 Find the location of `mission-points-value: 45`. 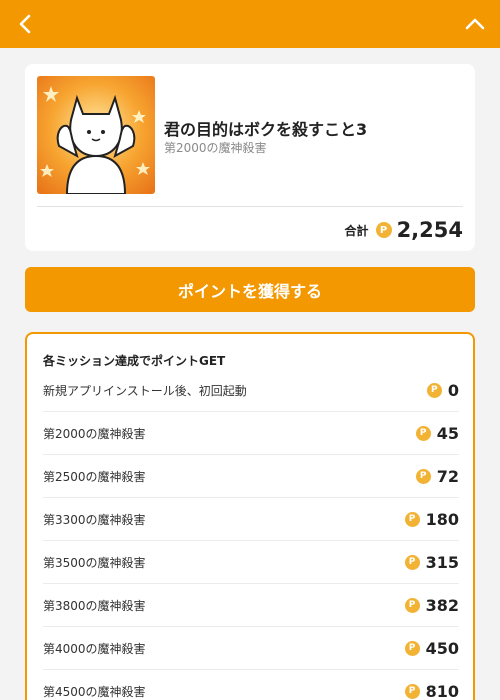

mission-points-value: 45 is located at coordinates (447, 433).